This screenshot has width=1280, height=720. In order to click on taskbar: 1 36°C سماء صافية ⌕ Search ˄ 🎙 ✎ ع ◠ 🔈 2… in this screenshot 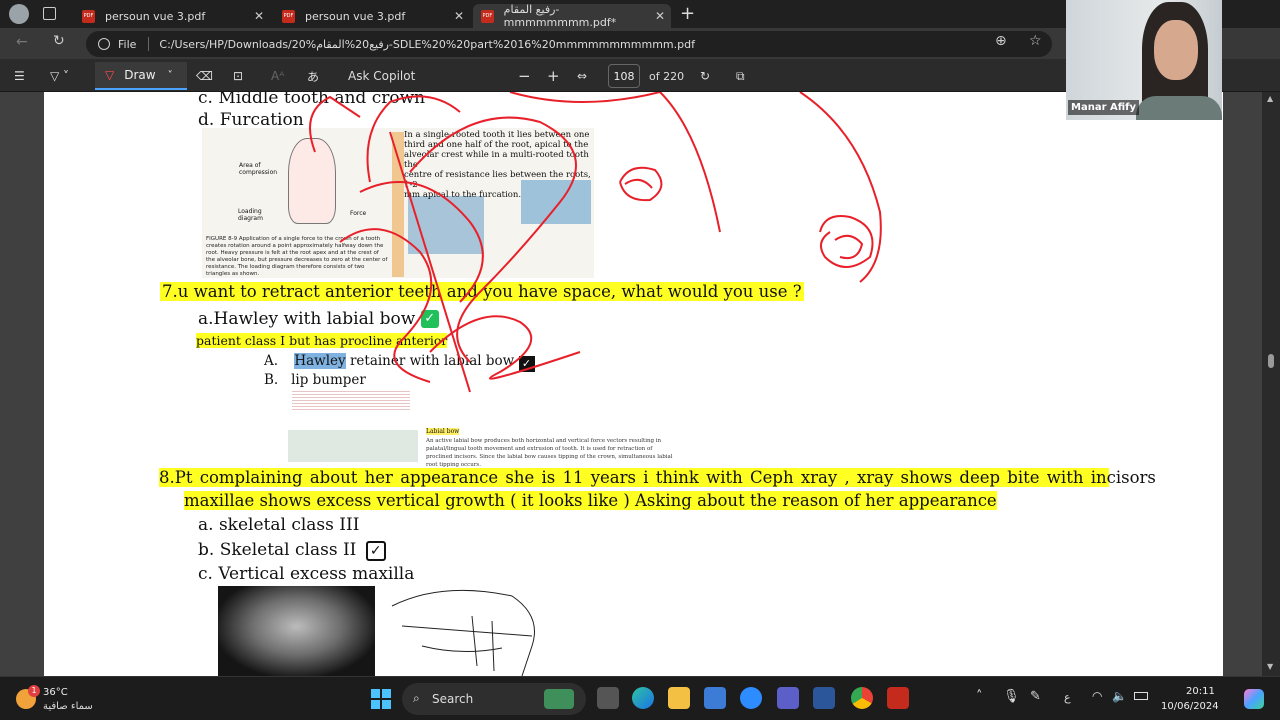, I will do `click(640, 698)`.